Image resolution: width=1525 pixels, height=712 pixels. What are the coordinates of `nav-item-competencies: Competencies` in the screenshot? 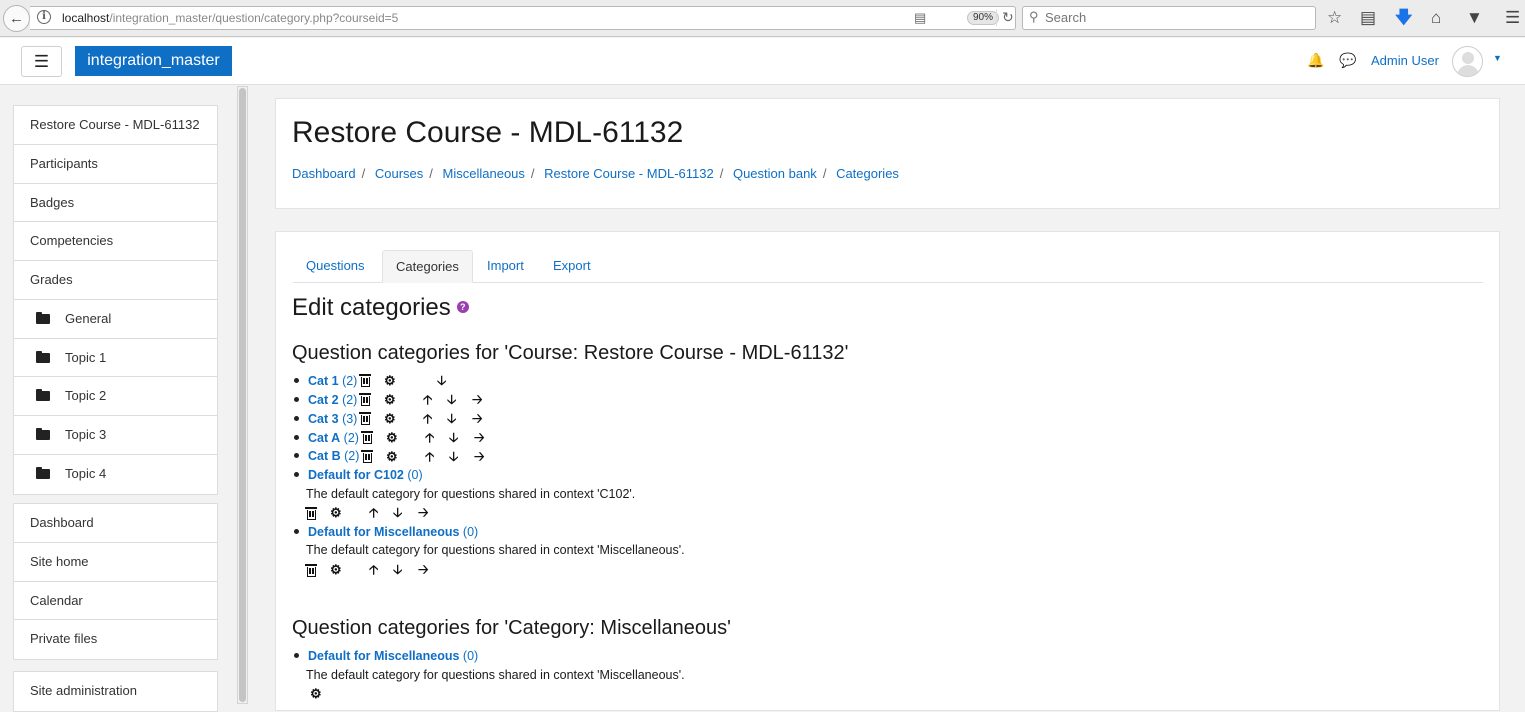 It's located at (115, 241).